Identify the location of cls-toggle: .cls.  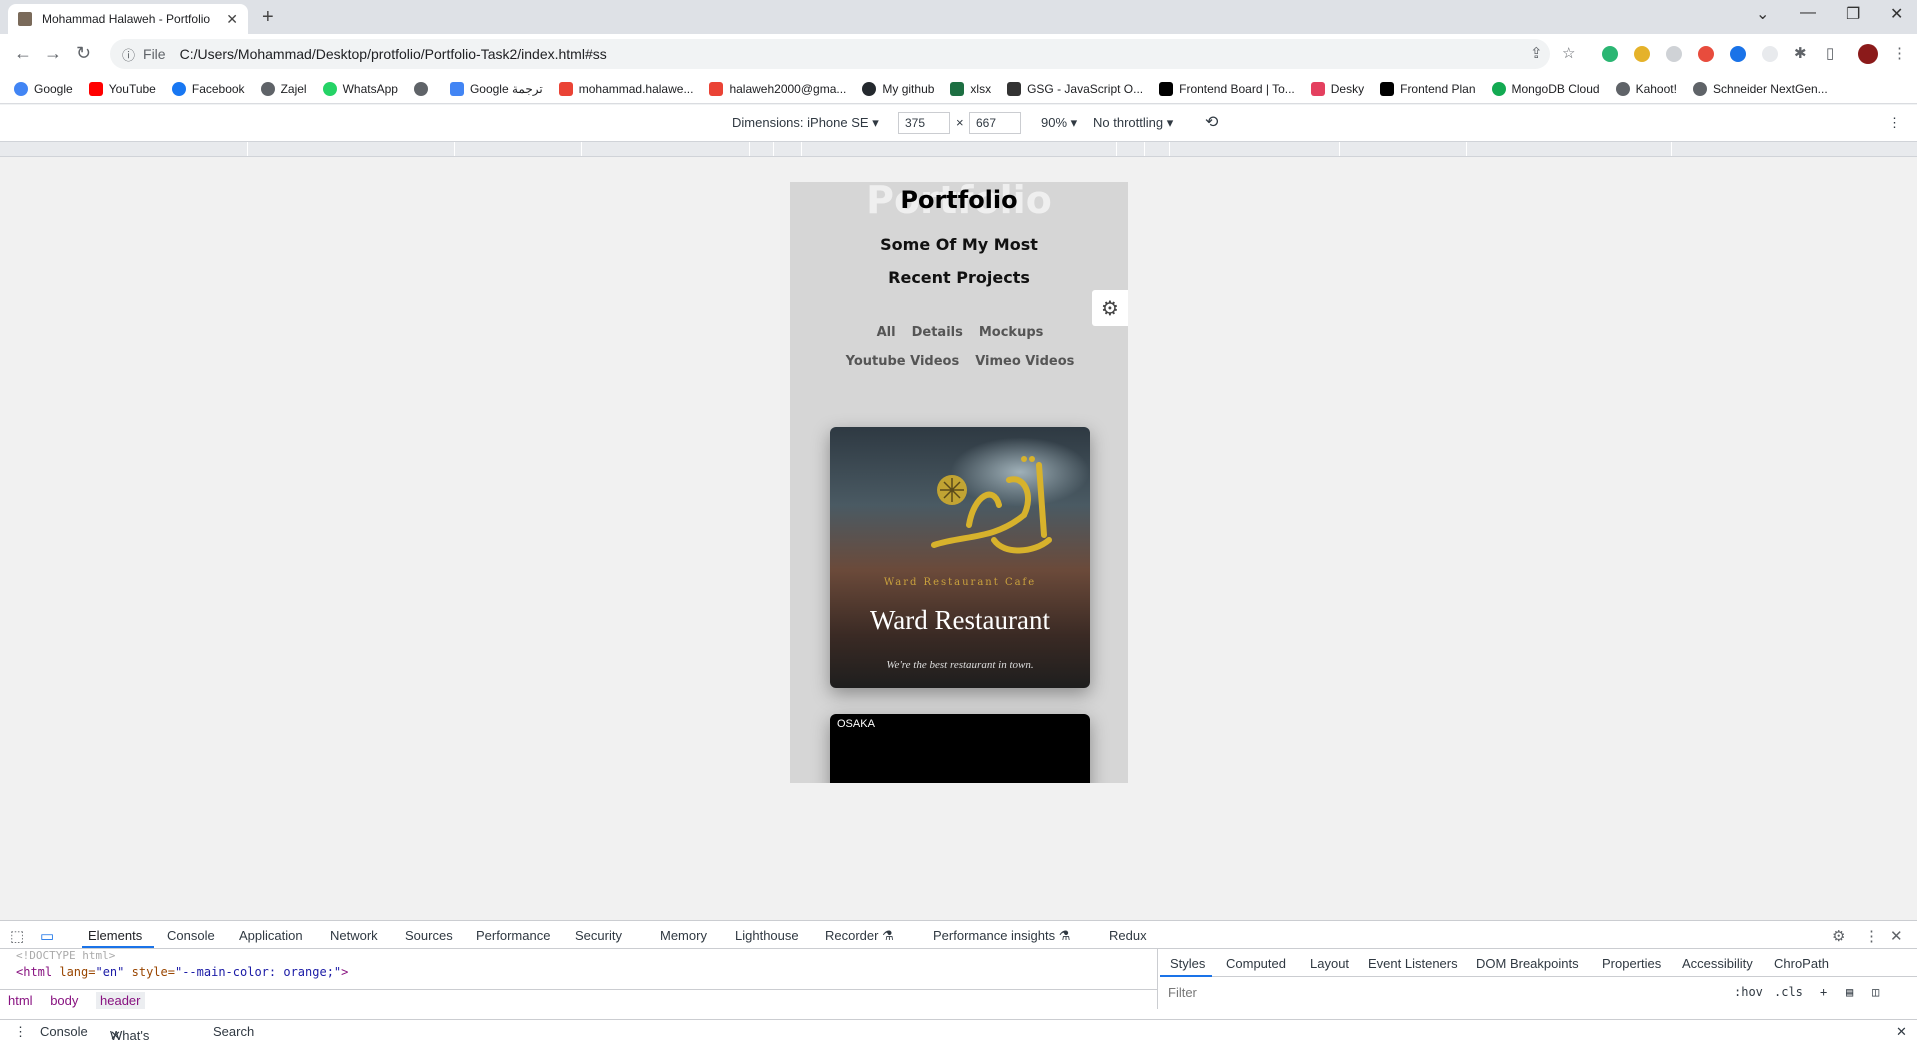
(1788, 992).